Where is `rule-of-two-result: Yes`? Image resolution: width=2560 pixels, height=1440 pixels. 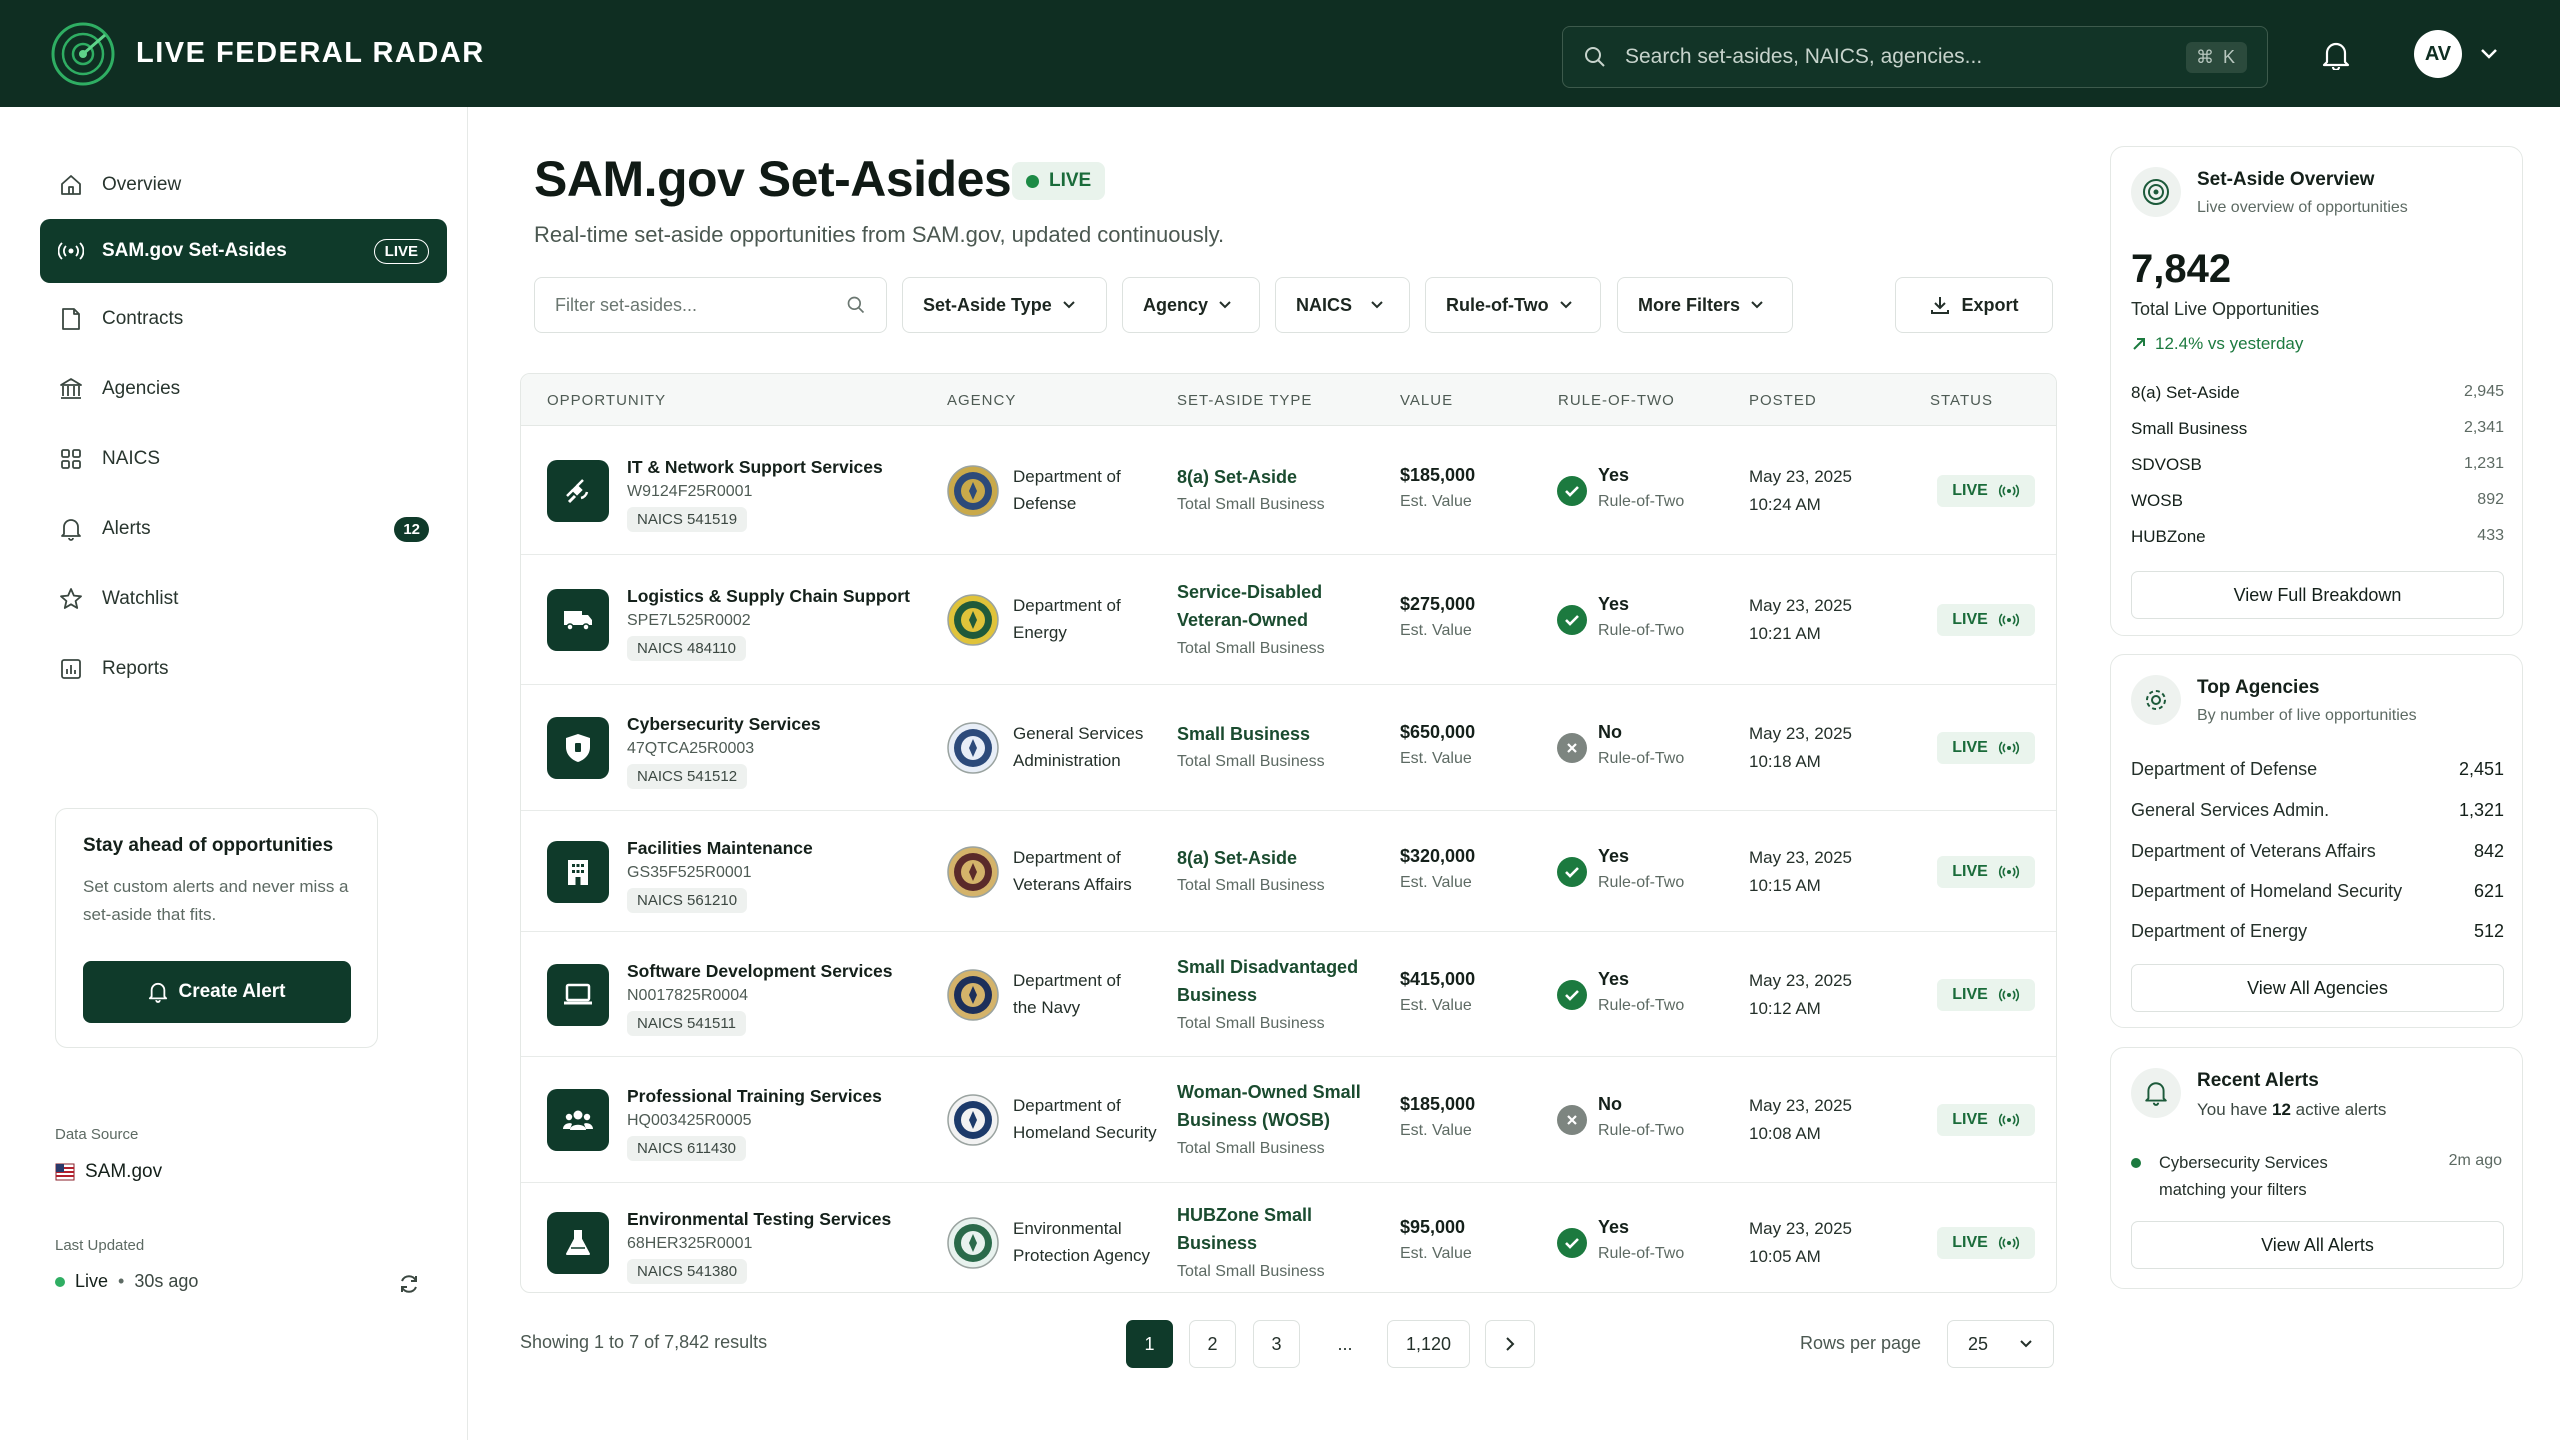
rule-of-two-result: Yes is located at coordinates (1614, 978).